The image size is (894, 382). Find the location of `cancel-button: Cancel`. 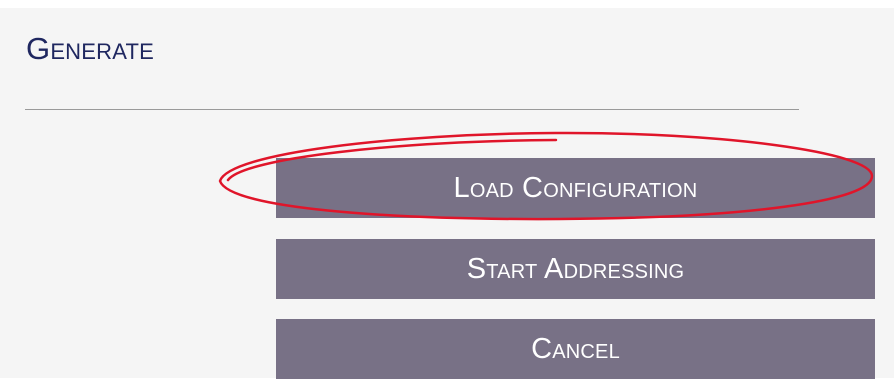

cancel-button: Cancel is located at coordinates (575, 349).